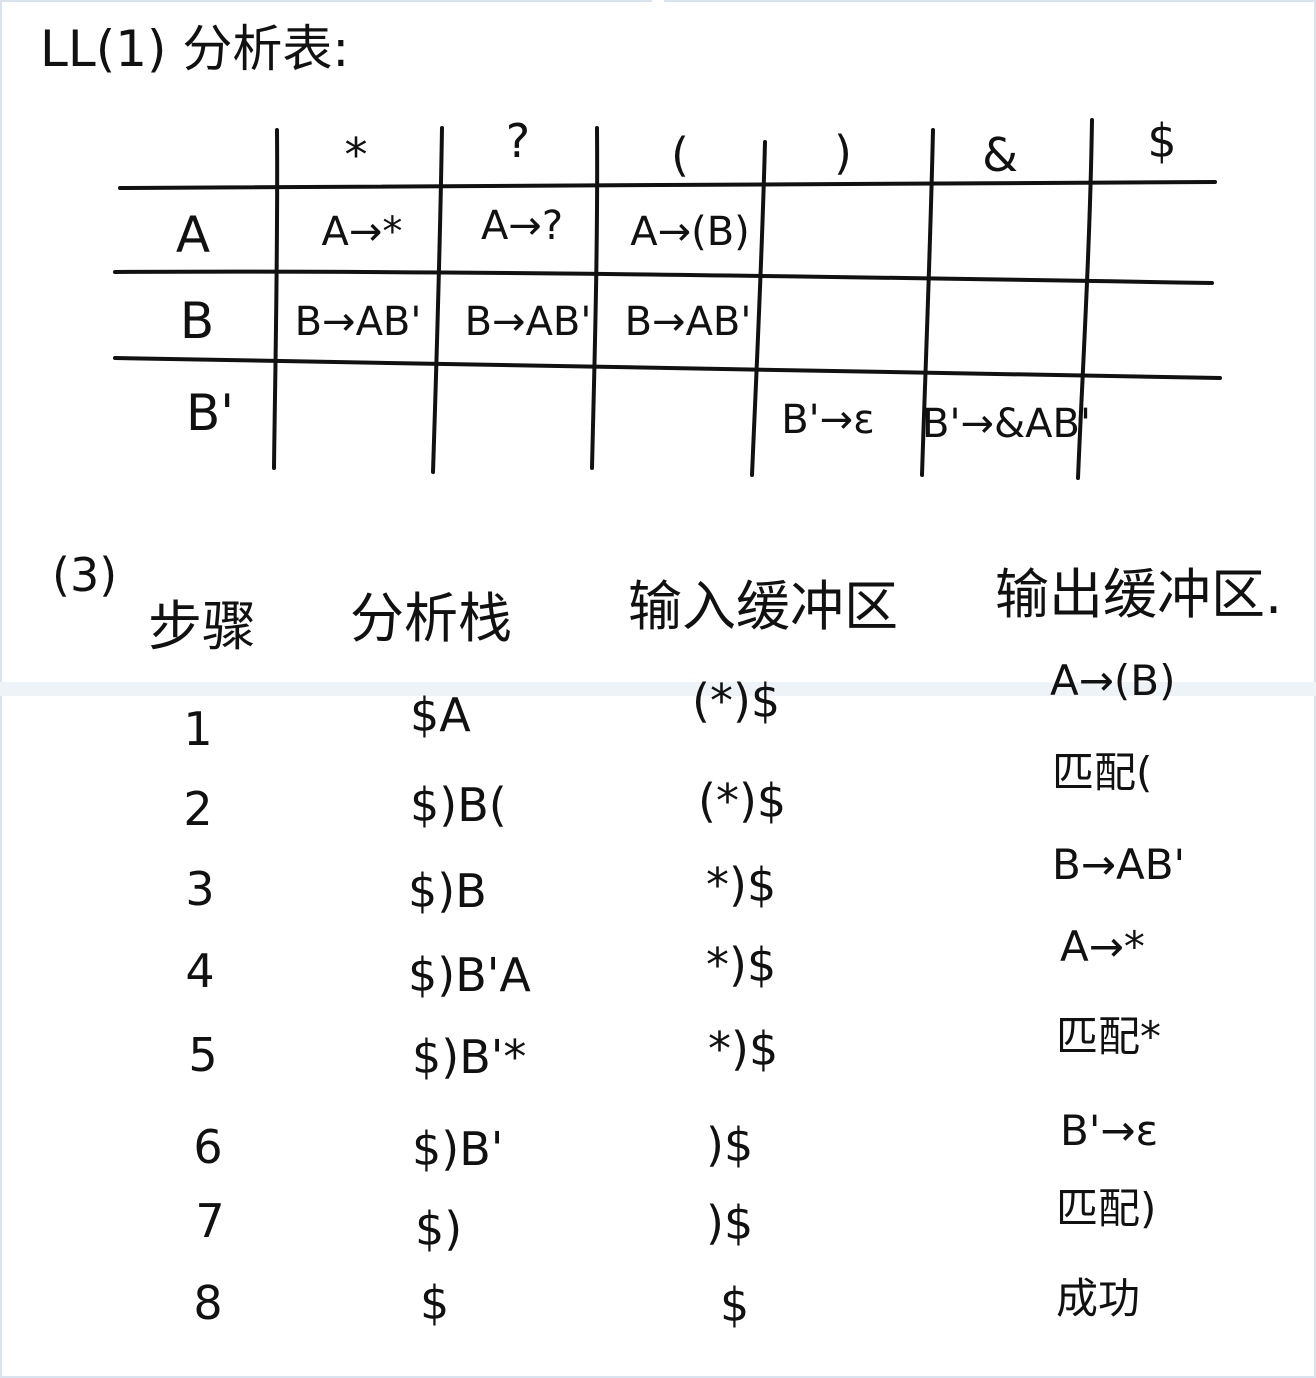 The image size is (1316, 1378). Describe the element at coordinates (362, 232) in the screenshot. I see `cell-r1-c1: A→*` at that location.